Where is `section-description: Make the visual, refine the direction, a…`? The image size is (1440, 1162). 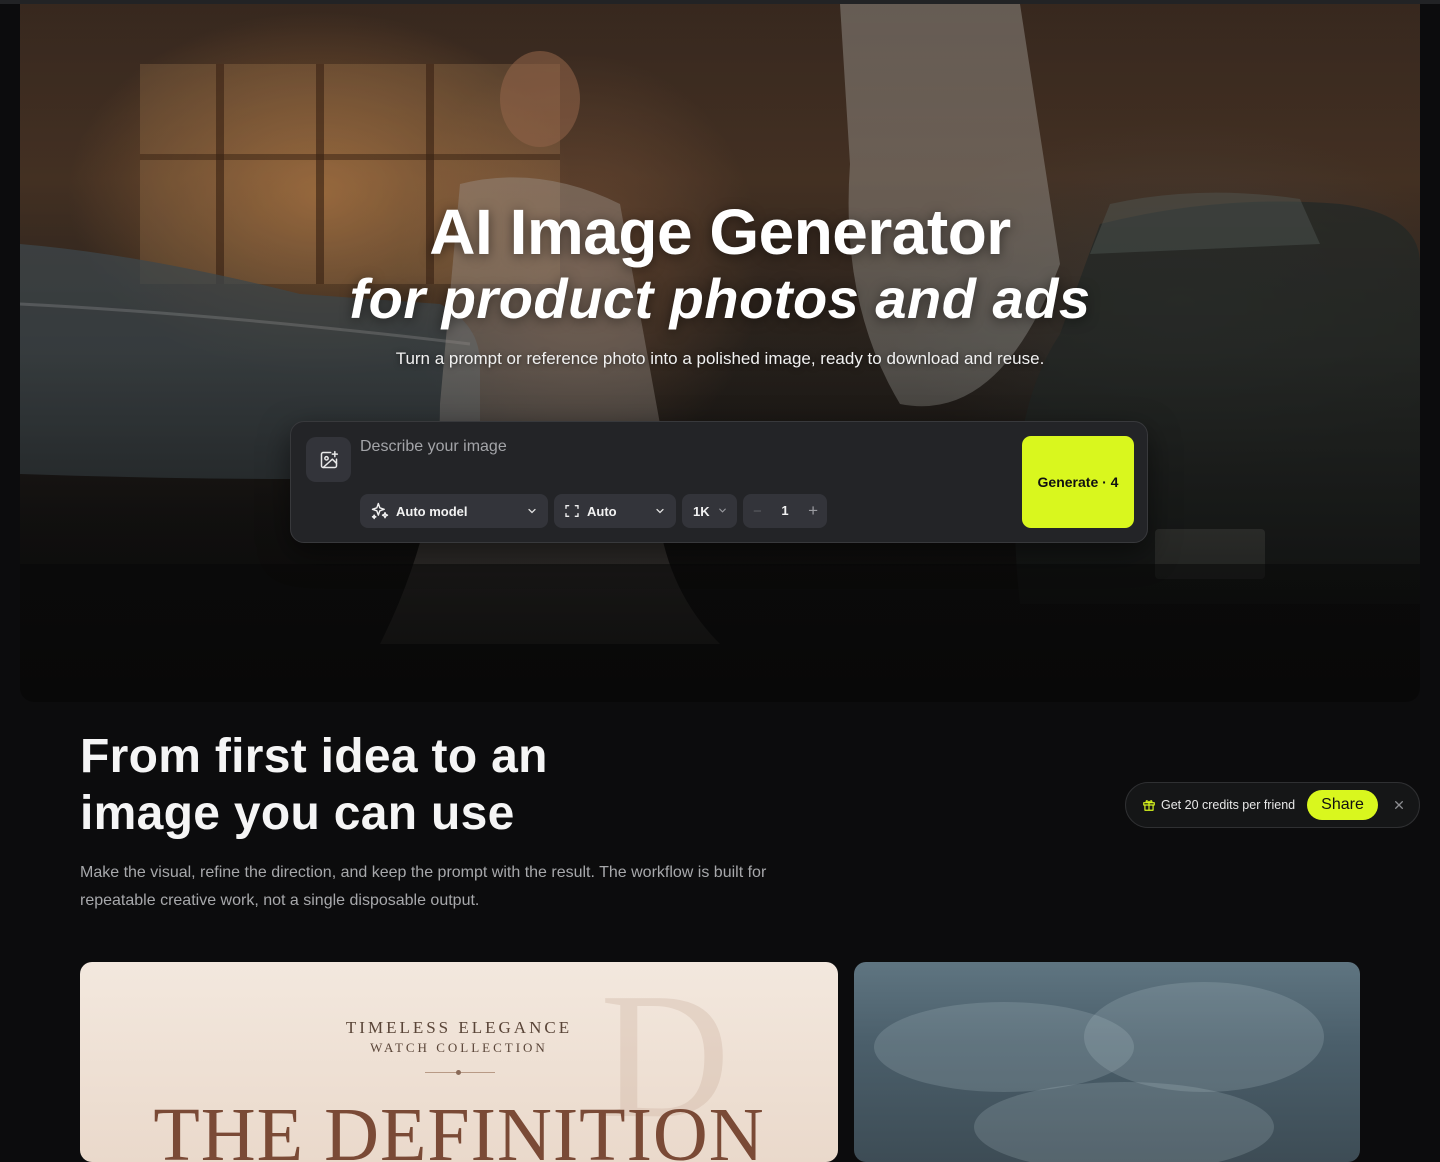 section-description: Make the visual, refine the direction, a… is located at coordinates (423, 886).